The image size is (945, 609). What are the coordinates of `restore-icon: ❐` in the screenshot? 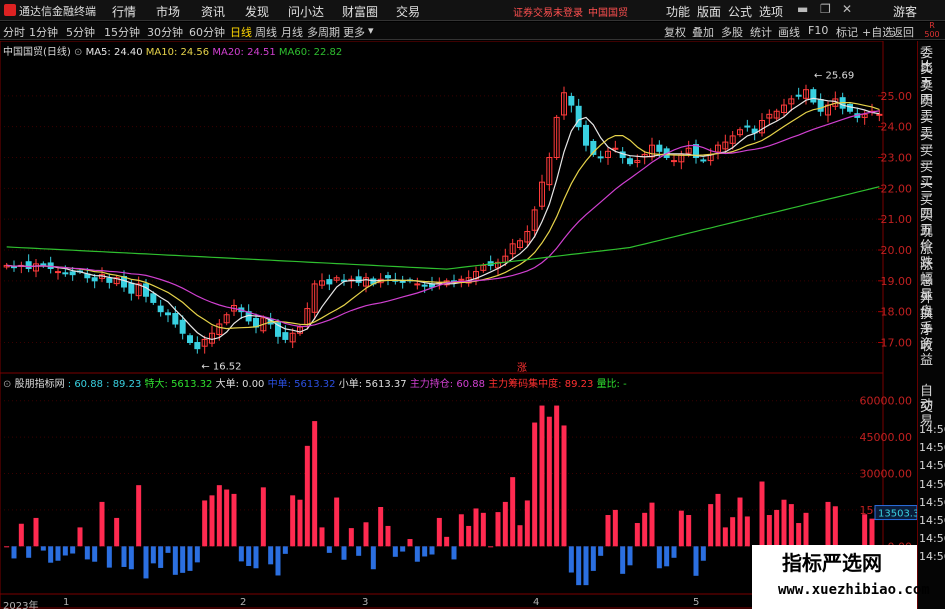 It's located at (825, 9).